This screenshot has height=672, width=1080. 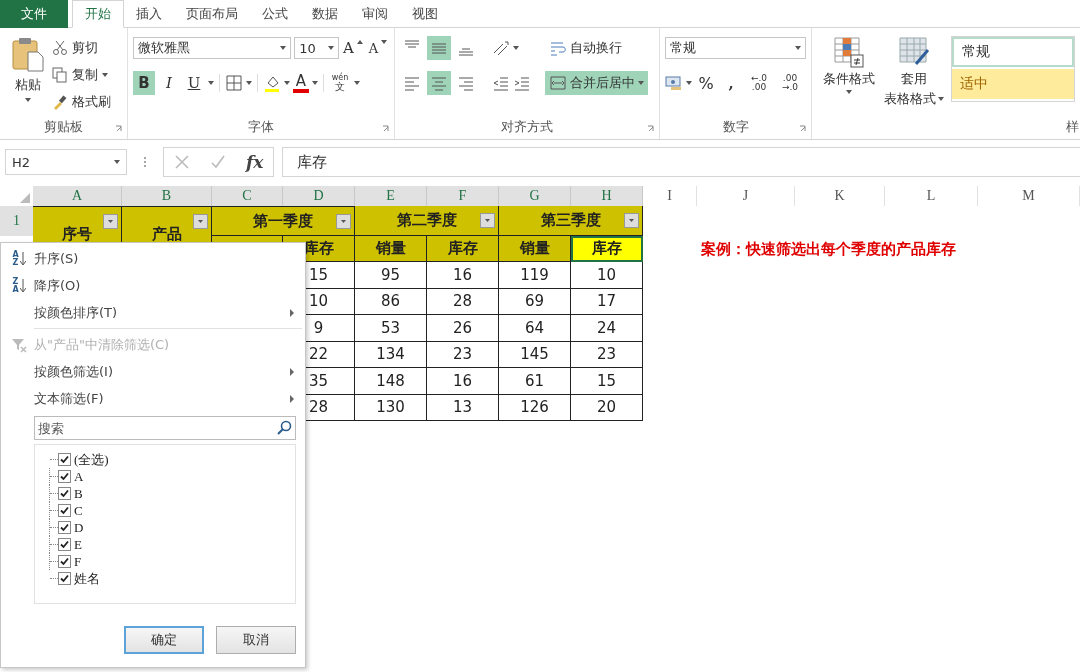 I want to click on search-icon, so click(x=284, y=428).